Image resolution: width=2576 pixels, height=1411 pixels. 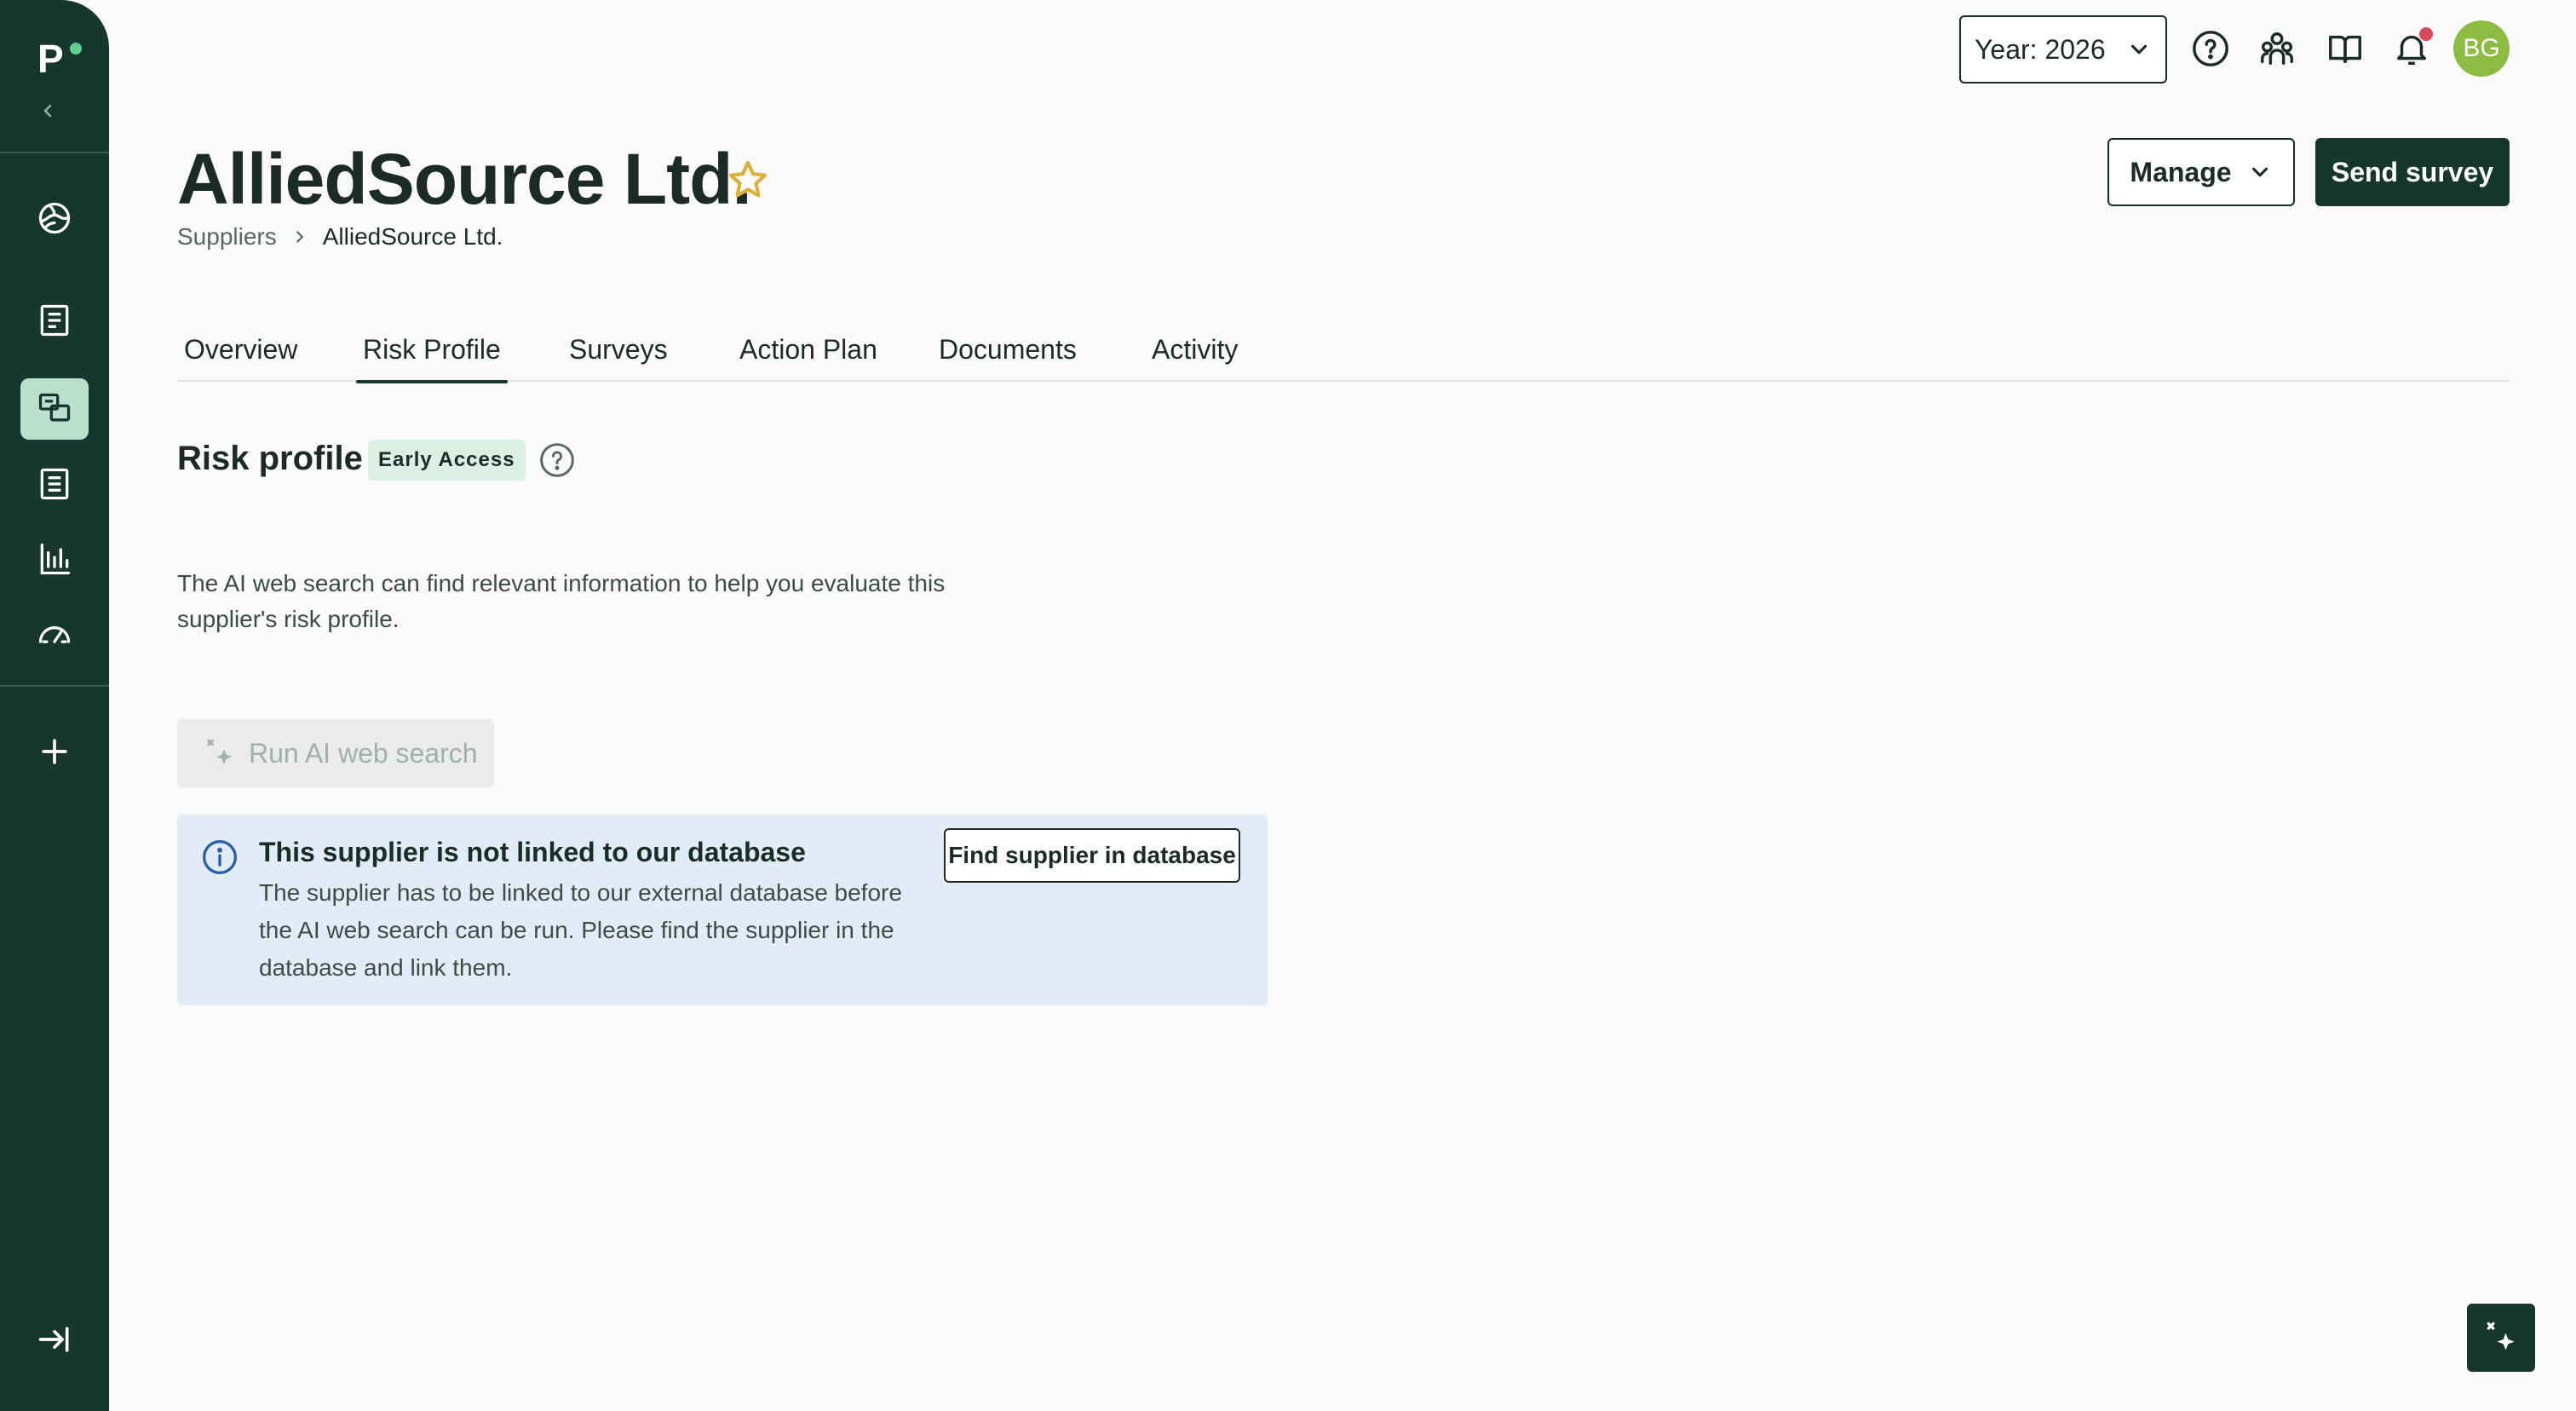 What do you see at coordinates (2481, 48) in the screenshot?
I see `user-avatar: BG` at bounding box center [2481, 48].